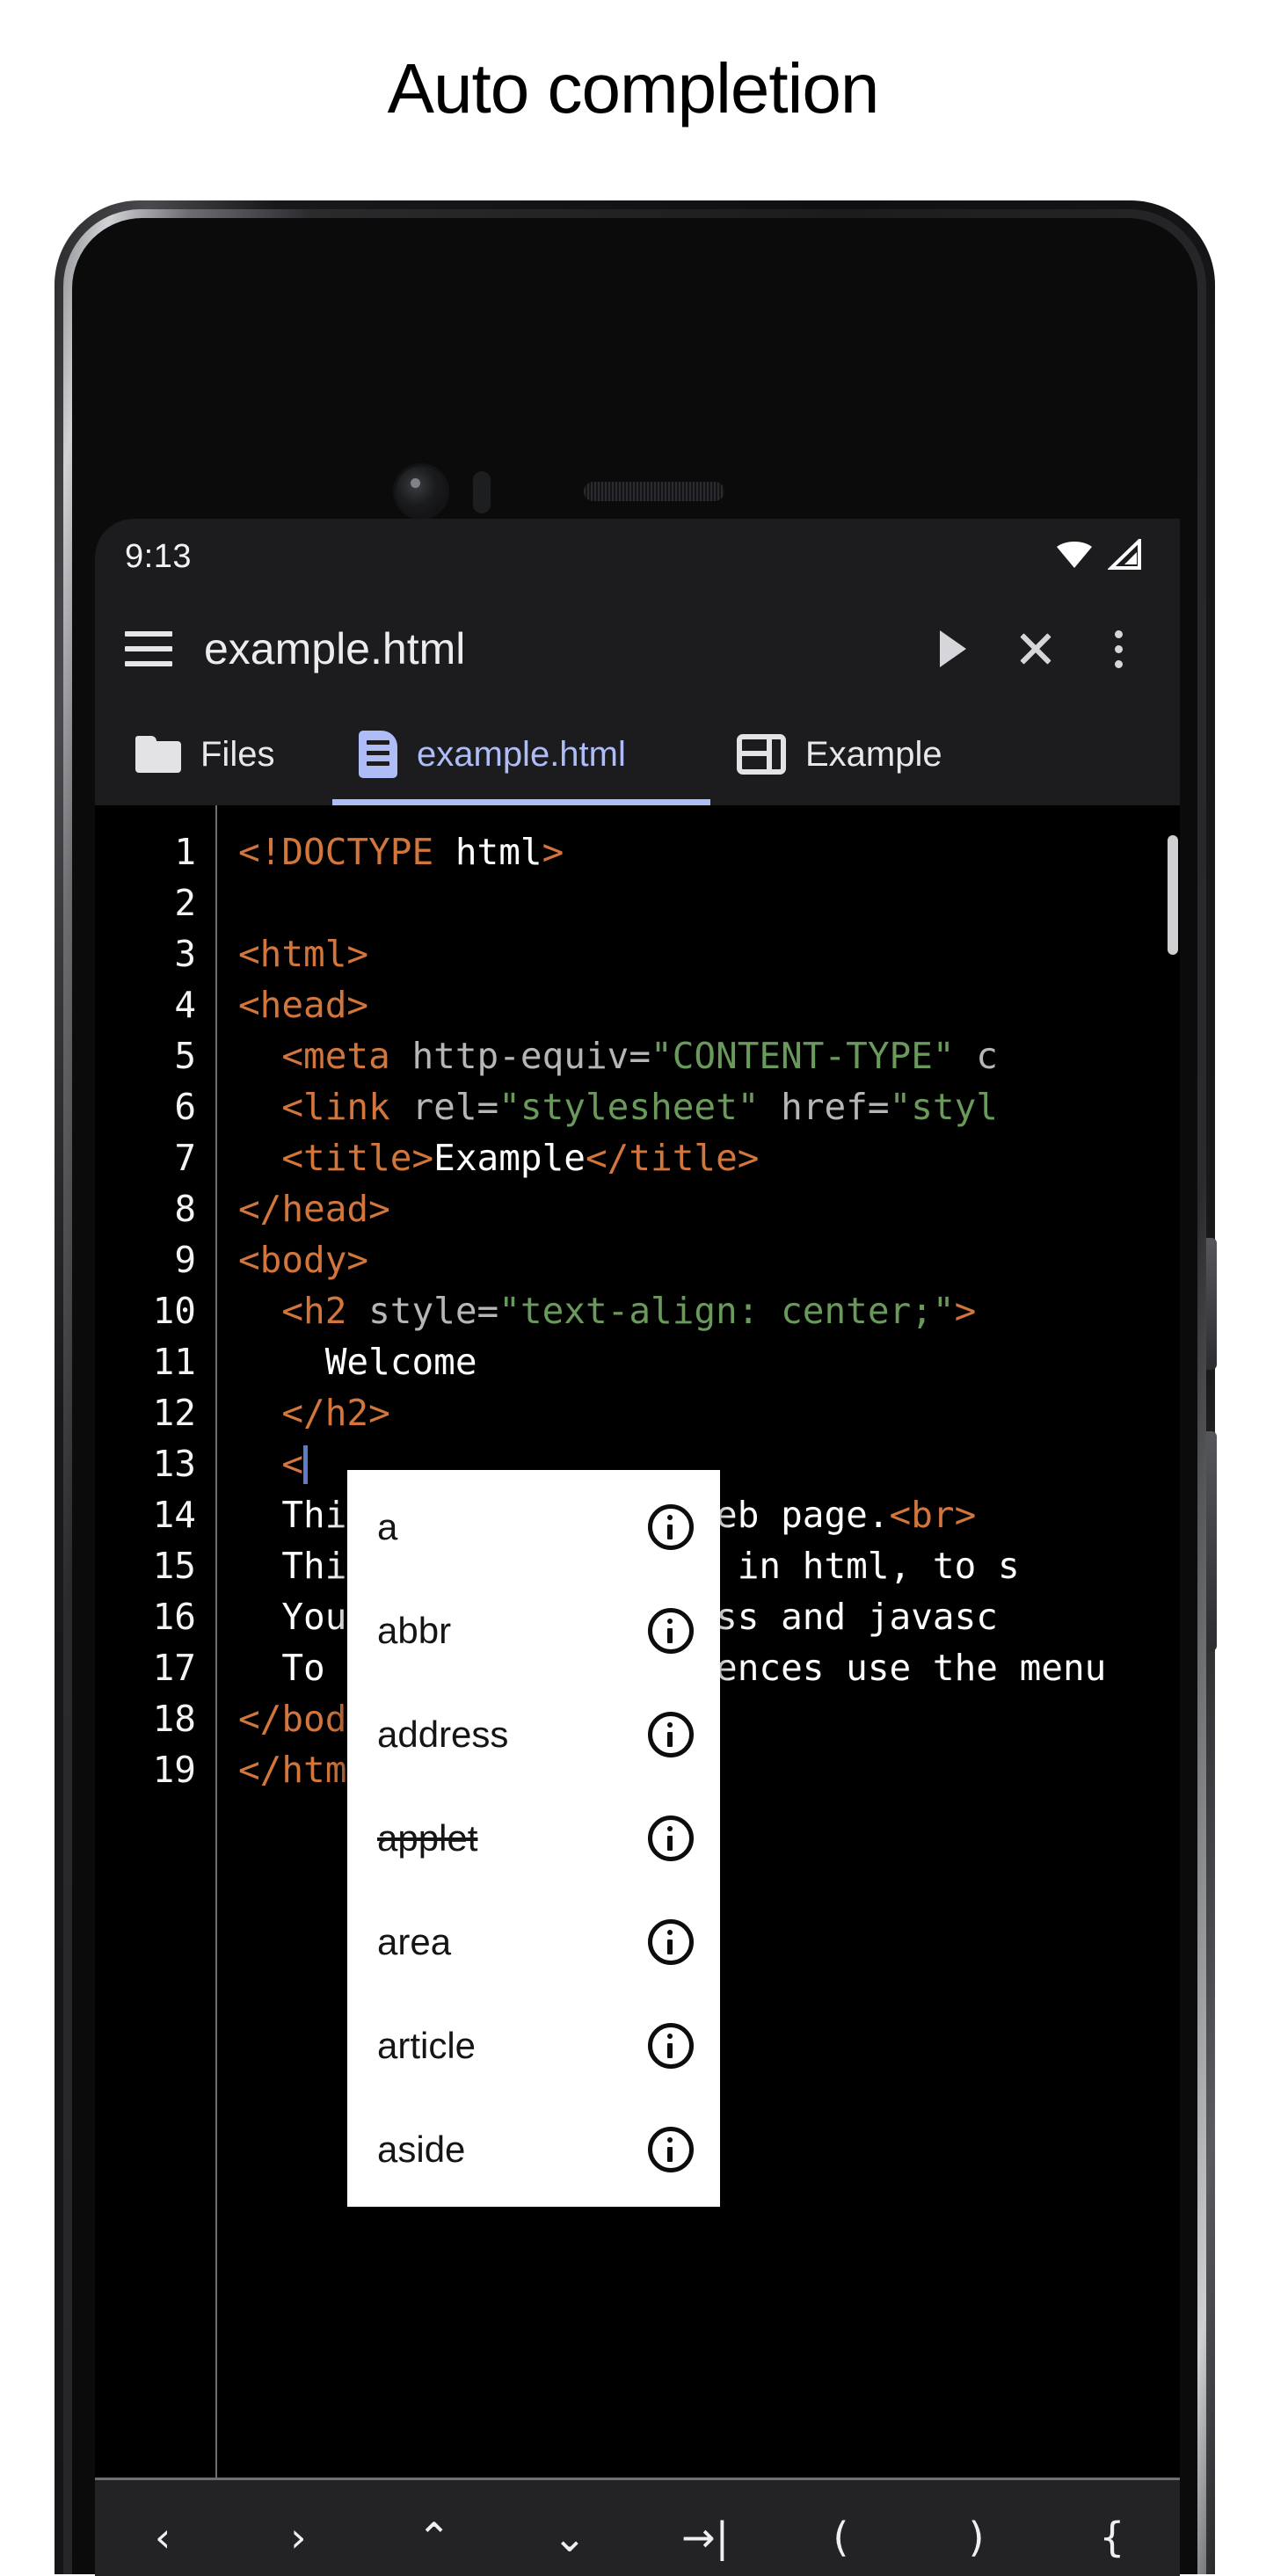  I want to click on code-line: </head>, so click(698, 1208).